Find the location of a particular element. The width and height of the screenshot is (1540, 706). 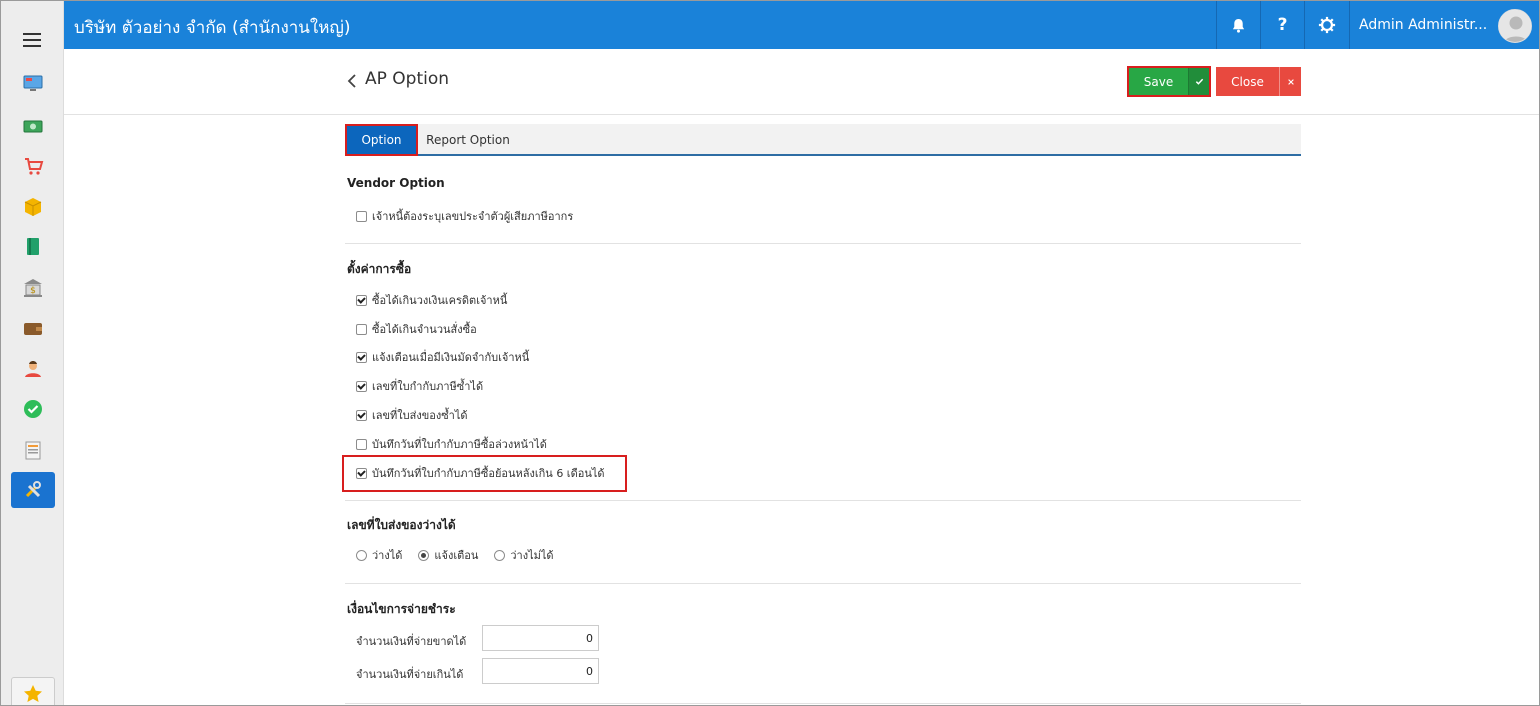

back-chevron-icon is located at coordinates (352, 81).